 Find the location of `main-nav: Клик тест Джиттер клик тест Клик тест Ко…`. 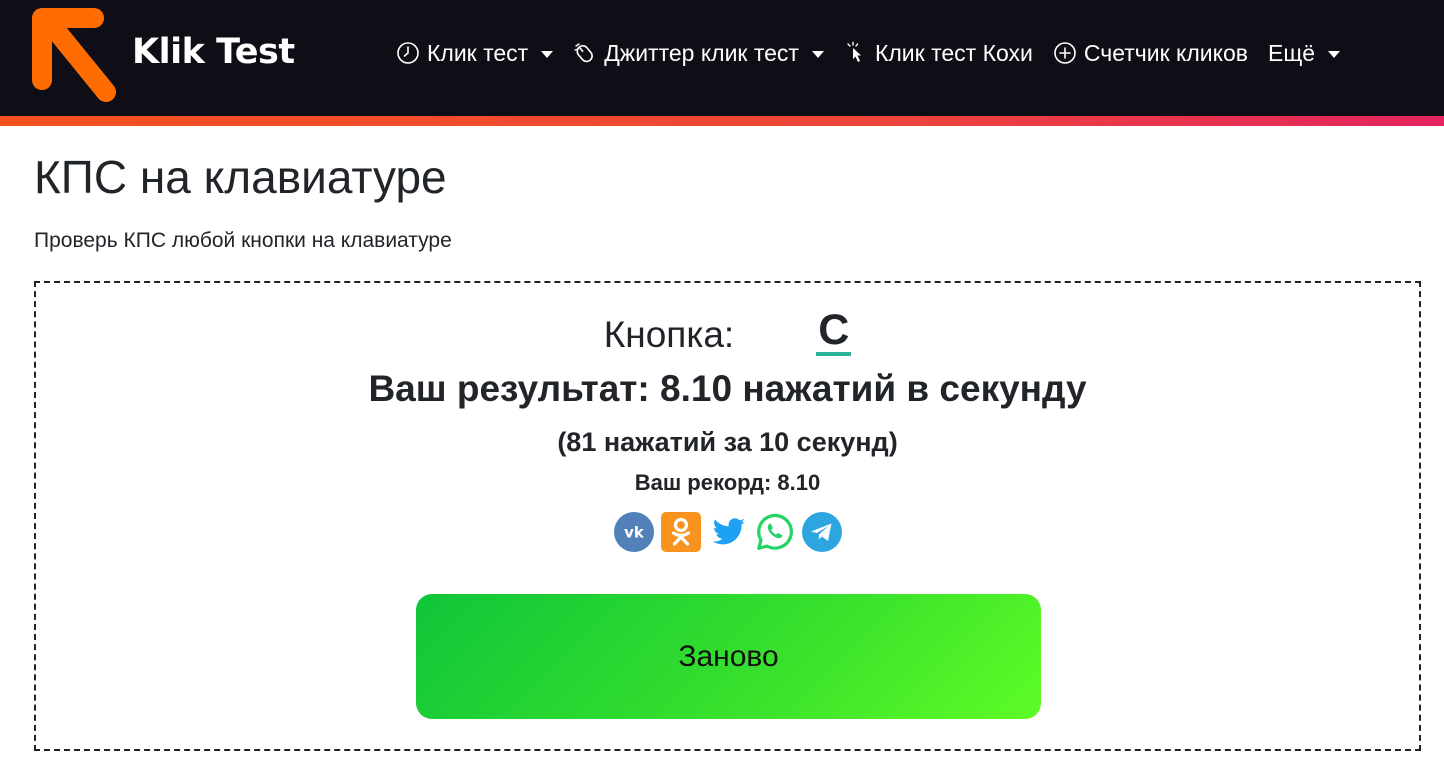

main-nav: Клик тест Джиттер клик тест Клик тест Ко… is located at coordinates (868, 53).